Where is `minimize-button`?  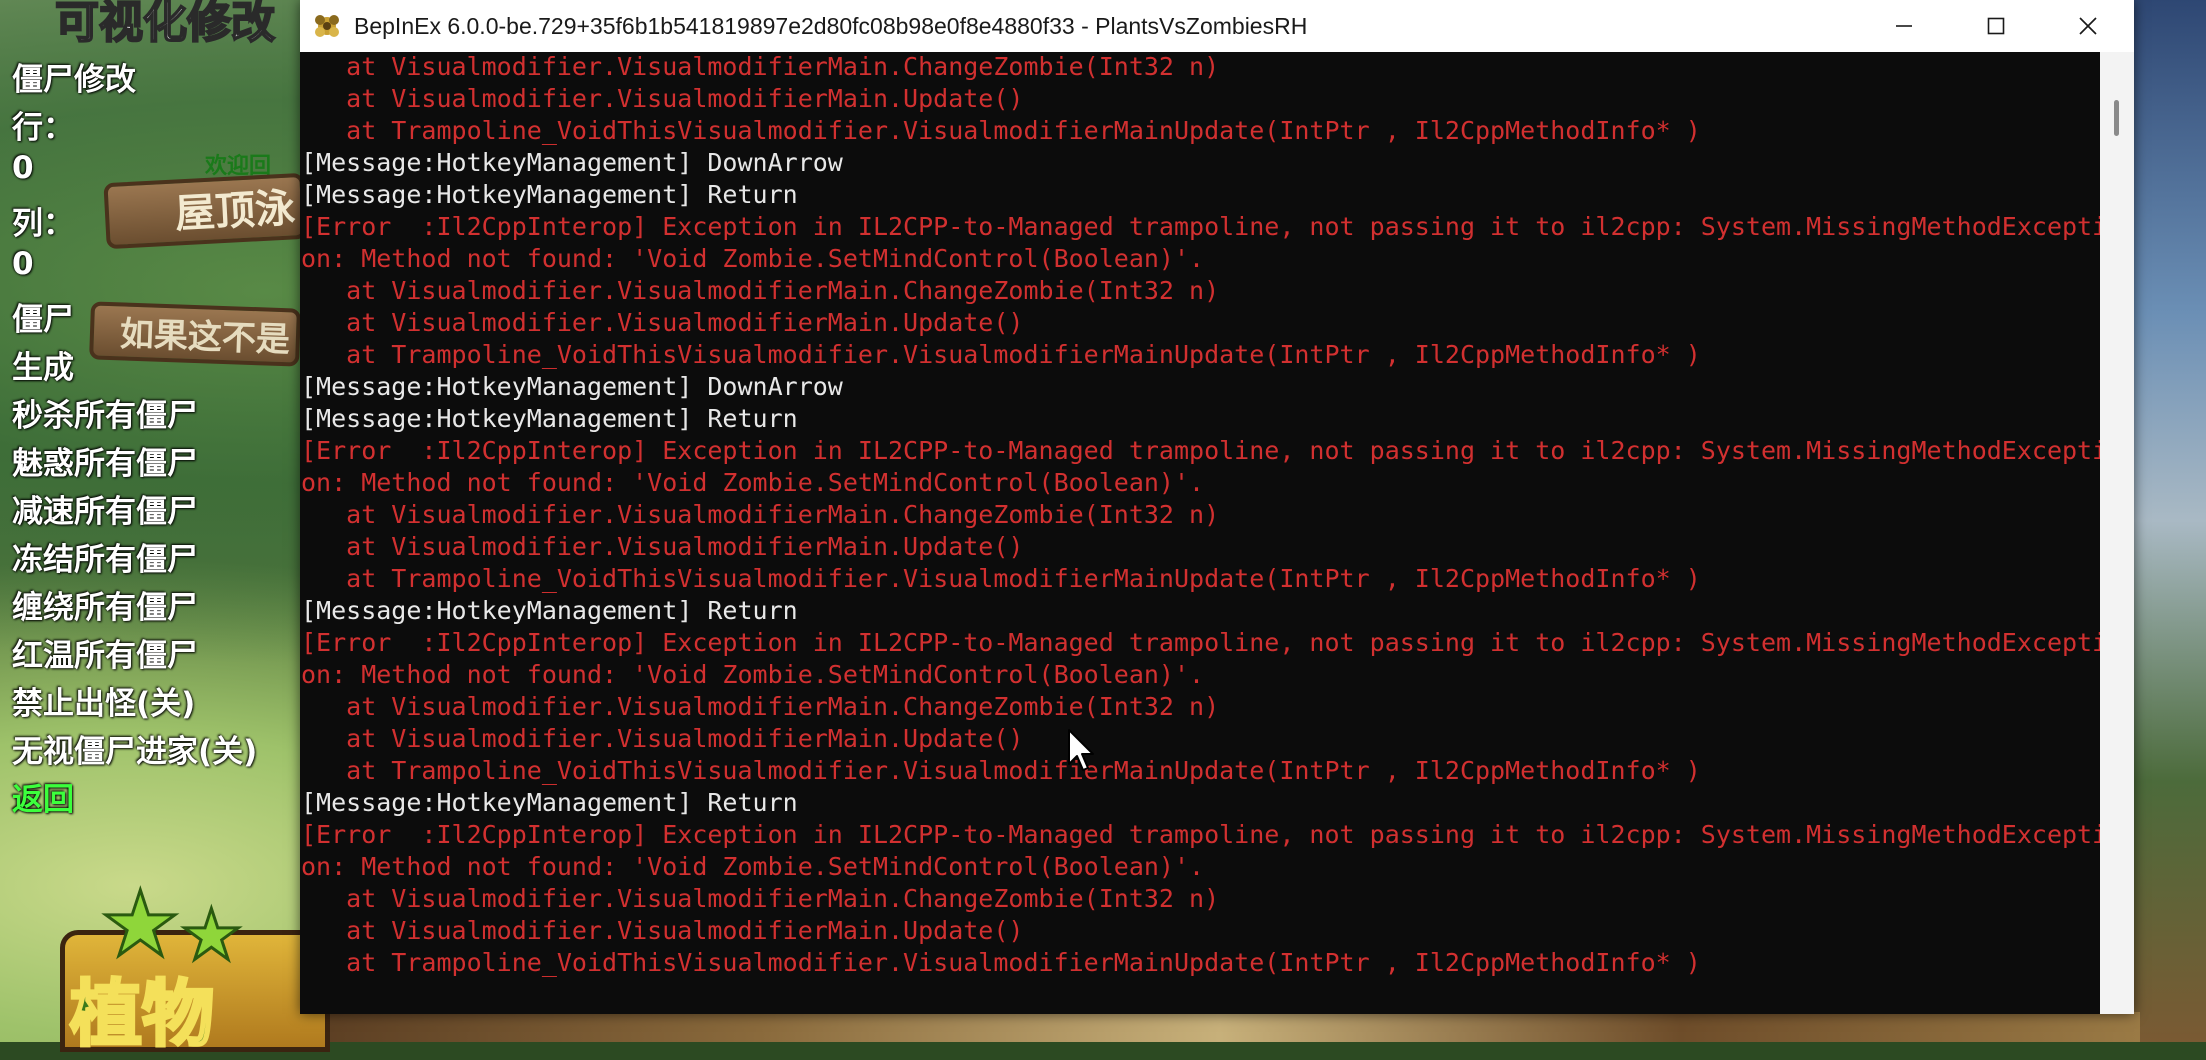
minimize-button is located at coordinates (1904, 26).